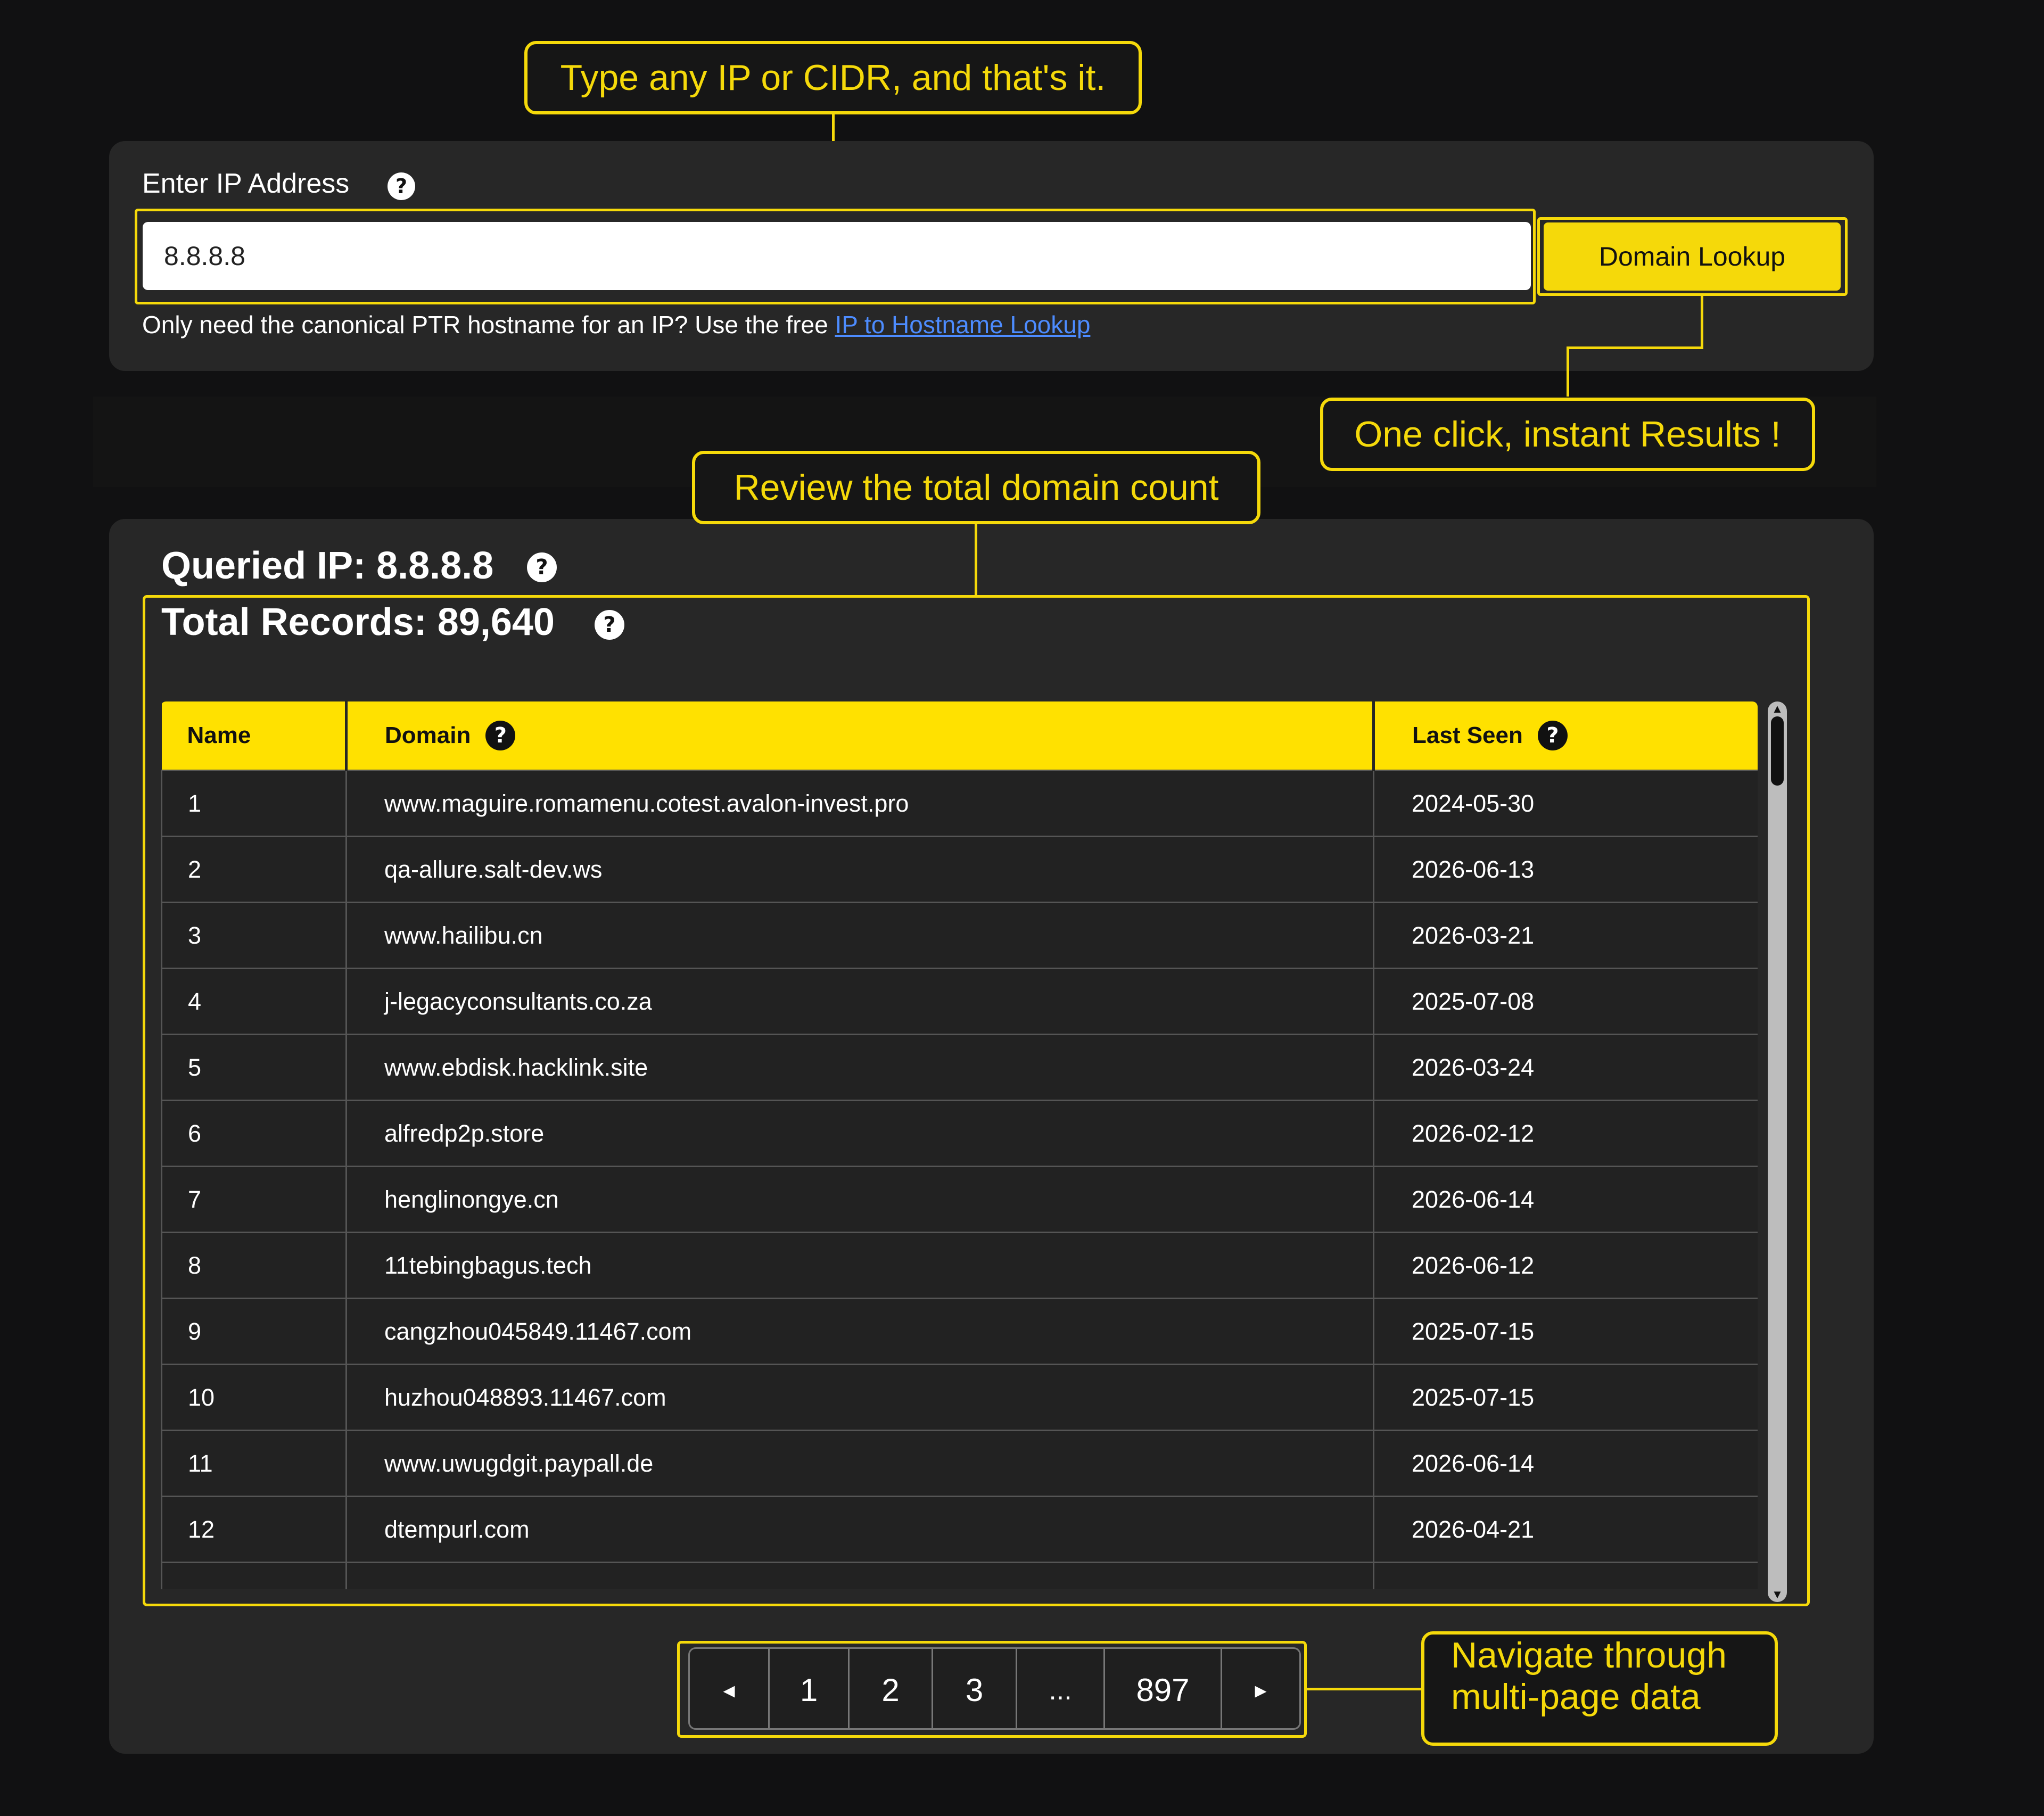  Describe the element at coordinates (358, 622) in the screenshot. I see `total-records-heading: Total Records: 89,640` at that location.